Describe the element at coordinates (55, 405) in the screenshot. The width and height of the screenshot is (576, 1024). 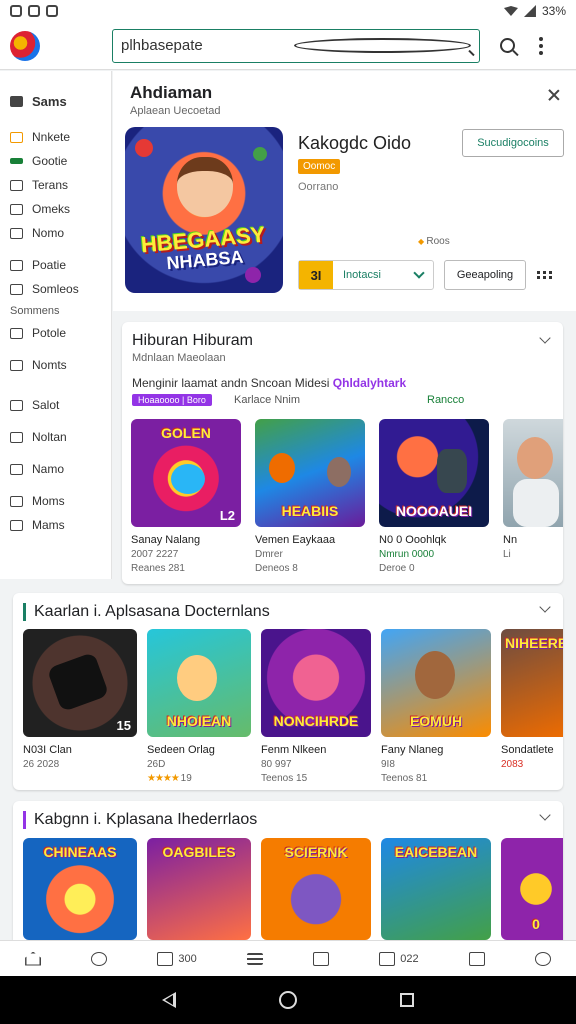
I see `sidebar-item: Salot` at that location.